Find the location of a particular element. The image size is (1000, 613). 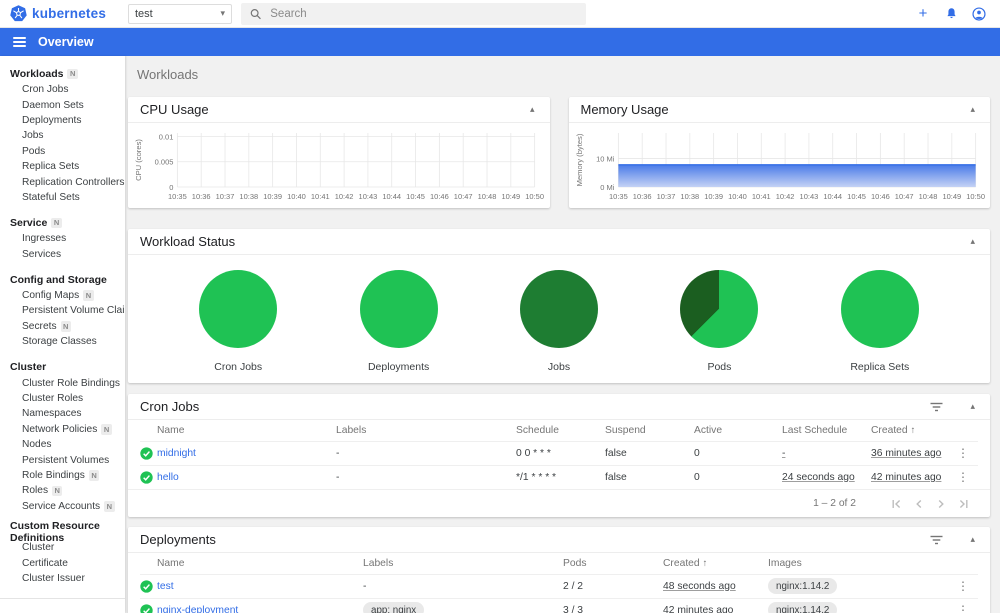

kubernetes-logo: kubernetes is located at coordinates (62, 13).